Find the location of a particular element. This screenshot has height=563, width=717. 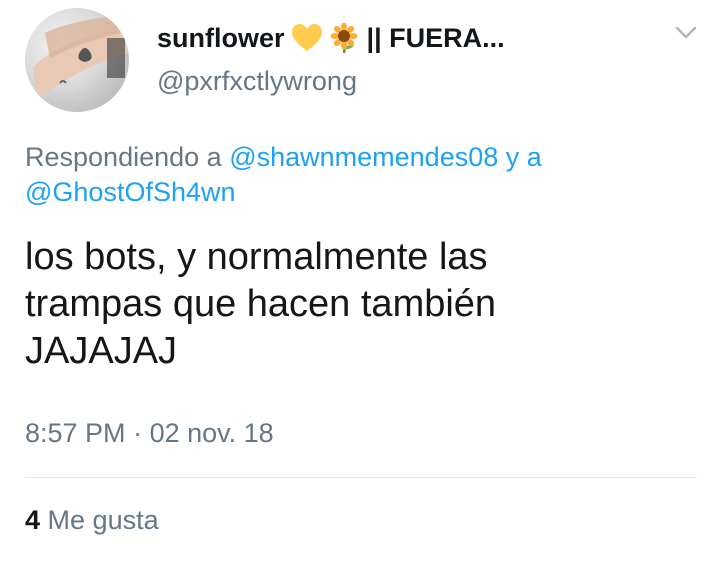

user-handle: @pxrfxctlywrong is located at coordinates (257, 81).